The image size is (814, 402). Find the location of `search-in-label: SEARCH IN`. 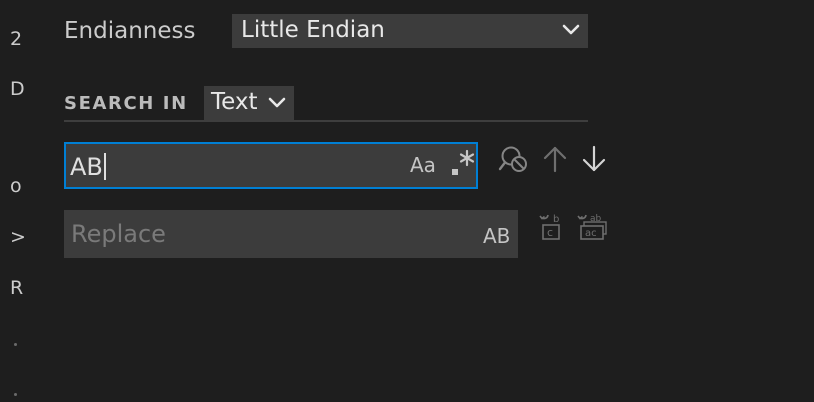

search-in-label: SEARCH IN is located at coordinates (126, 103).